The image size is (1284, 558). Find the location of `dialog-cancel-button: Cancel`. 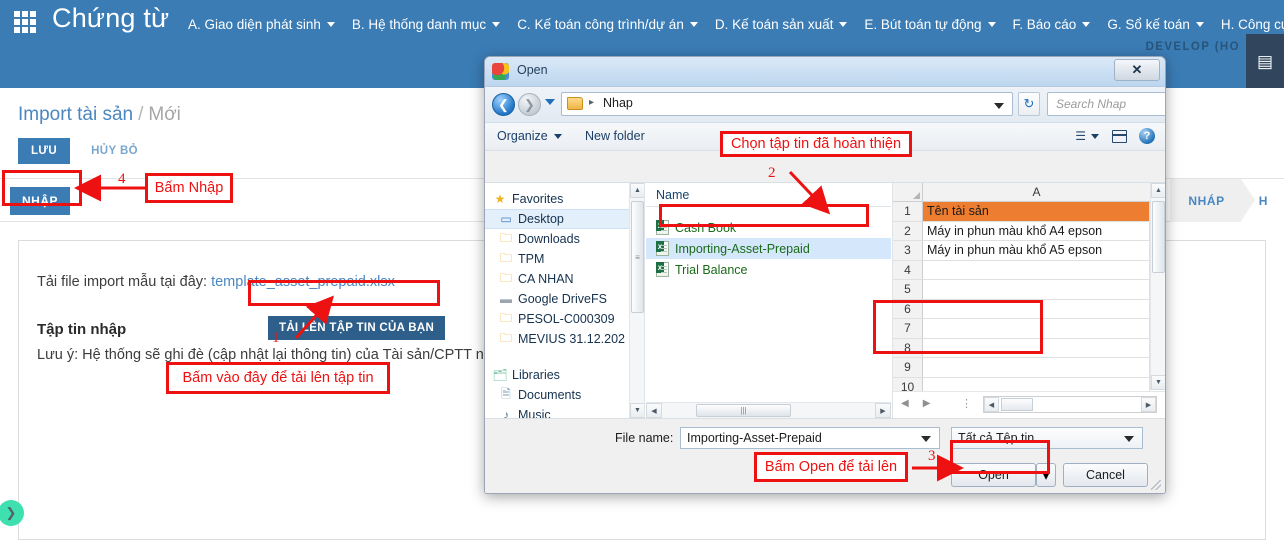

dialog-cancel-button: Cancel is located at coordinates (1105, 475).